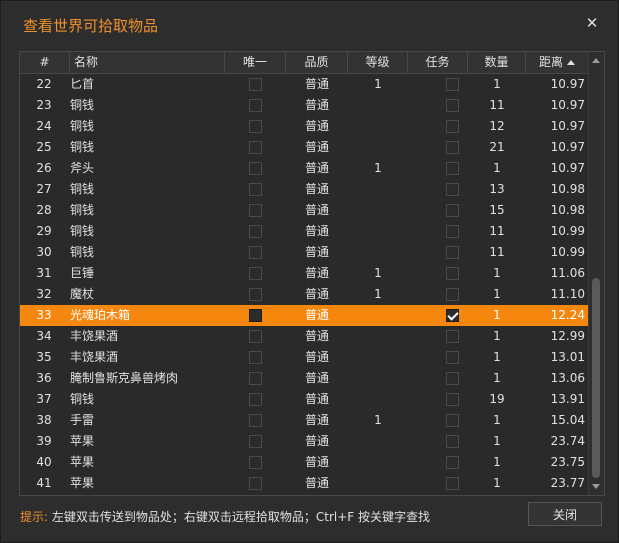 The image size is (619, 543). I want to click on table-row: 39 苹果 普通 1 23.74, so click(304, 441).